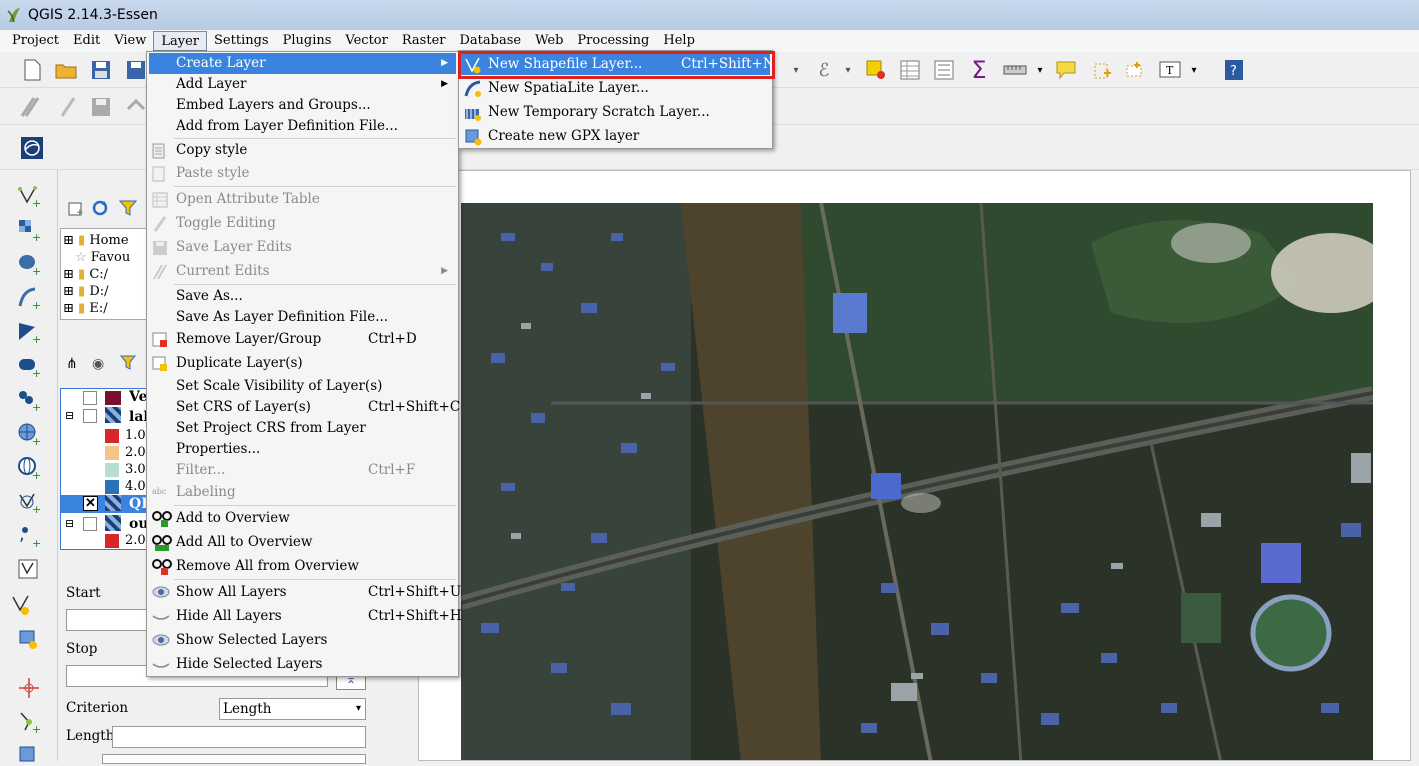 The image size is (1419, 766). I want to click on add-layer-bottom-icon, so click(29, 754).